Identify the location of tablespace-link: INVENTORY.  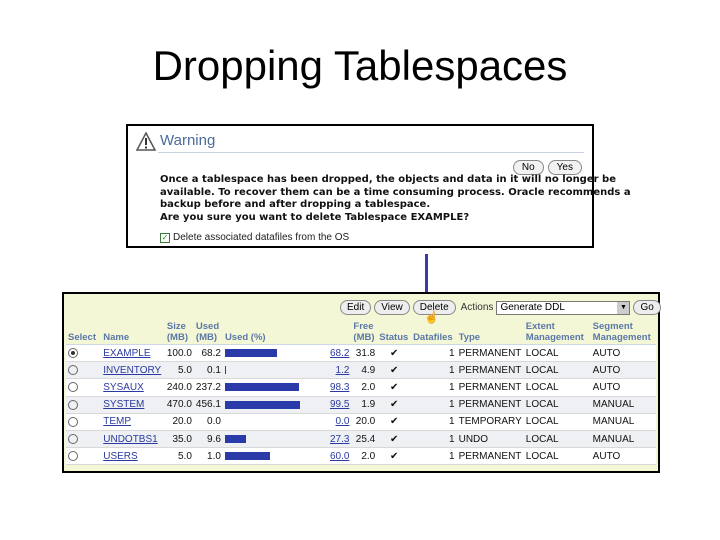
(132, 370).